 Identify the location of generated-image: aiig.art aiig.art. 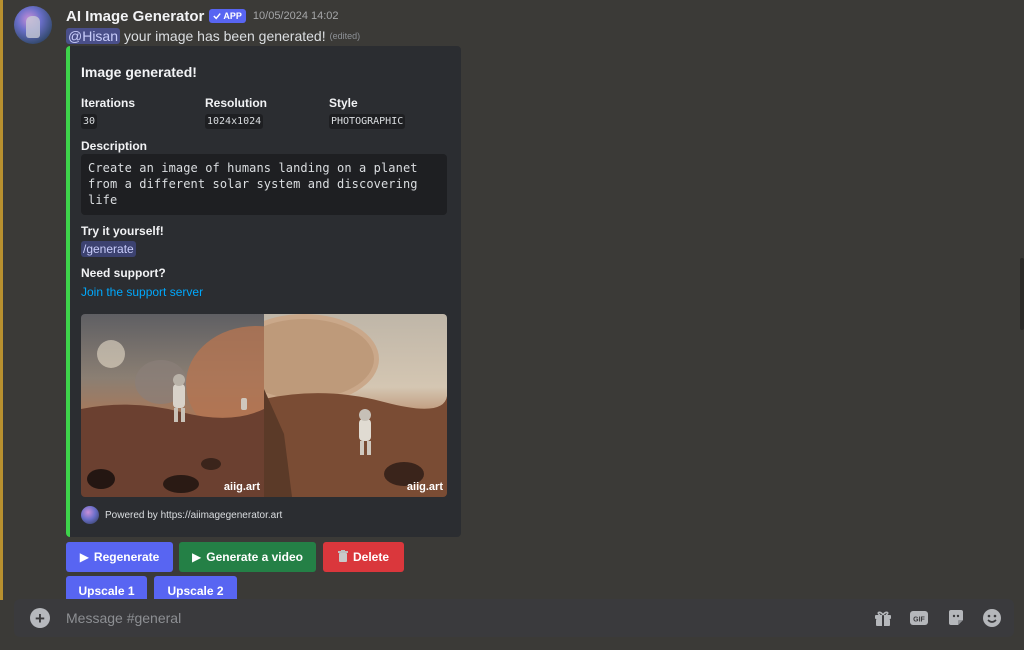
(264, 405).